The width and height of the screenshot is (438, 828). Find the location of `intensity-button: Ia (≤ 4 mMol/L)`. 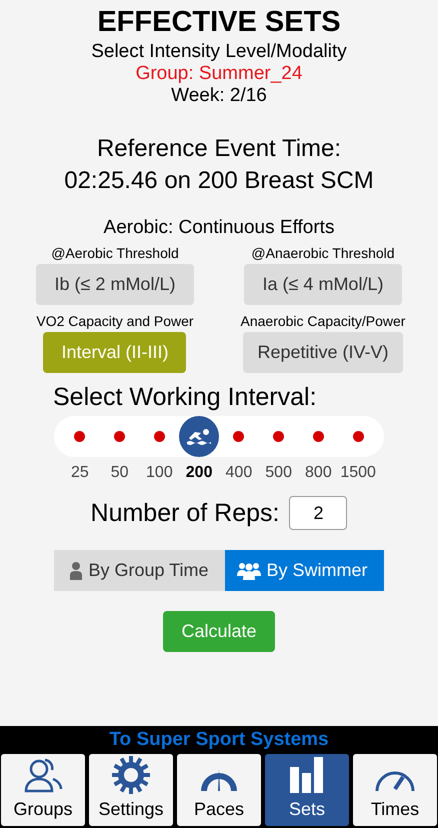

intensity-button: Ia (≤ 4 mMol/L) is located at coordinates (323, 284).